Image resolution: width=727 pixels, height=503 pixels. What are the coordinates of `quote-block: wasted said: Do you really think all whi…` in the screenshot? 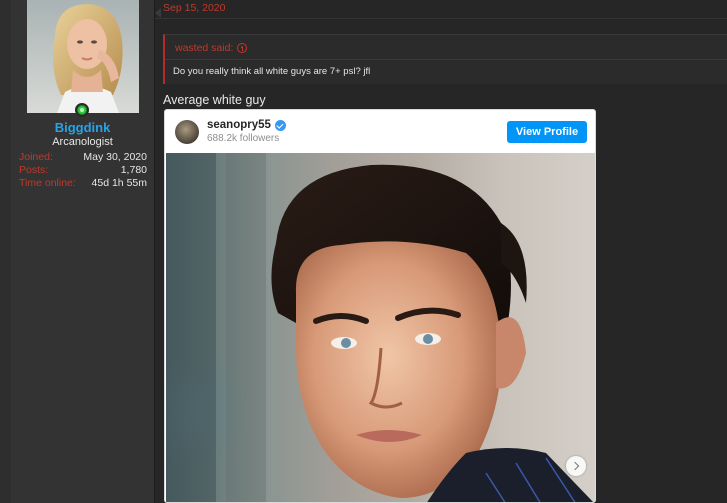 It's located at (445, 59).